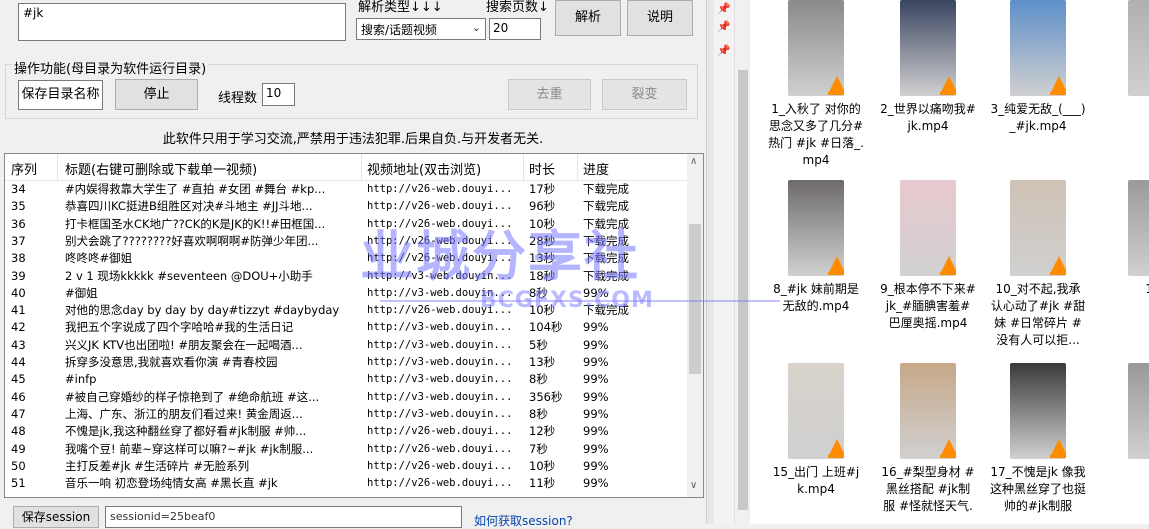  Describe the element at coordinates (60, 95) in the screenshot. I see `save-dir-button: 保存目录名称` at that location.